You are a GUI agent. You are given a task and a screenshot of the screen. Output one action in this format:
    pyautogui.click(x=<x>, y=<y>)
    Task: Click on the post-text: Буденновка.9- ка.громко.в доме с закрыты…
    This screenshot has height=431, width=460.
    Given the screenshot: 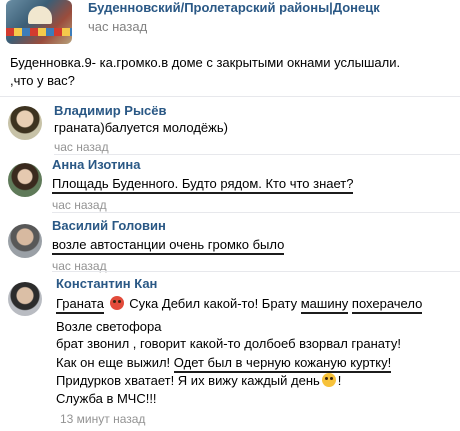 What is the action you would take?
    pyautogui.click(x=230, y=72)
    